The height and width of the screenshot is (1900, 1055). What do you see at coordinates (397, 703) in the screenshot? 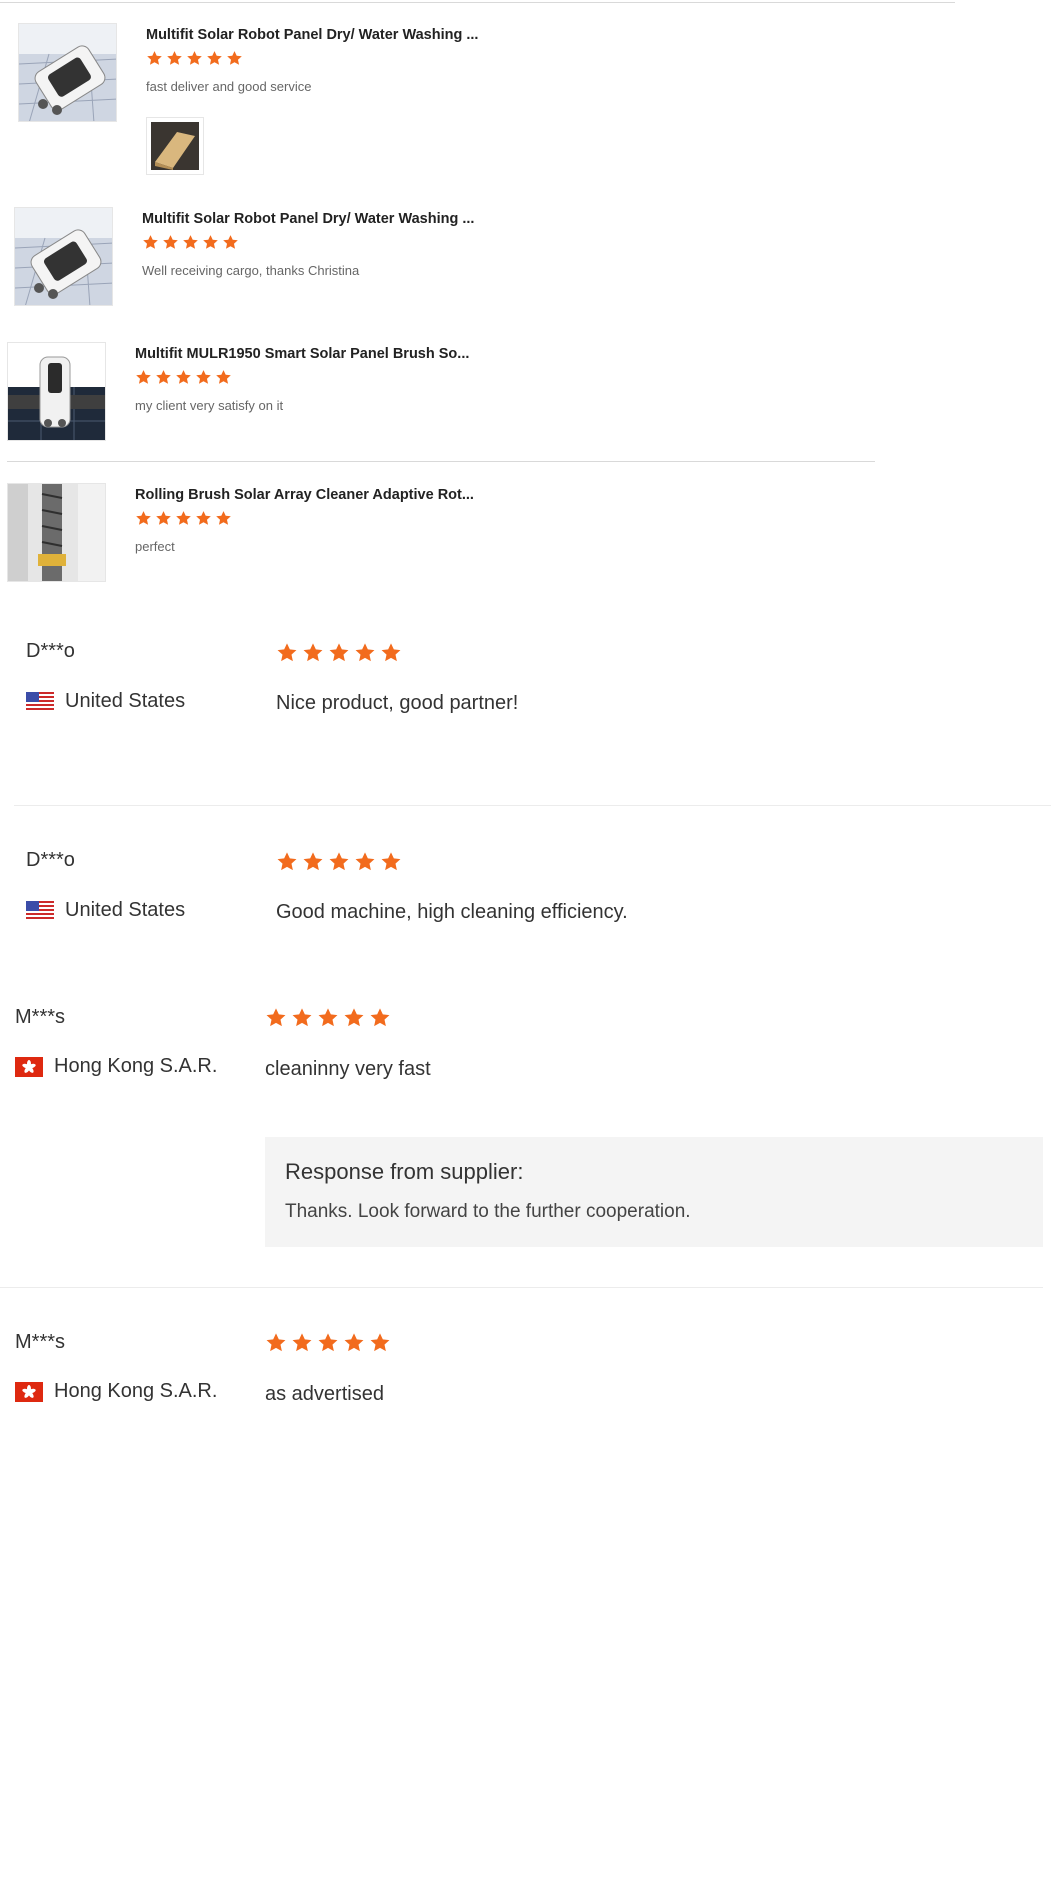
I see `review-comment: Nice product, good partner!` at bounding box center [397, 703].